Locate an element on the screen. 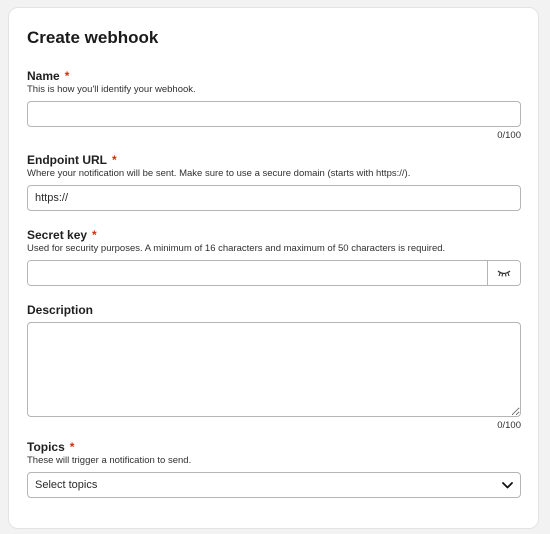 The width and height of the screenshot is (550, 534). toggle-visibility-button is located at coordinates (503, 273).